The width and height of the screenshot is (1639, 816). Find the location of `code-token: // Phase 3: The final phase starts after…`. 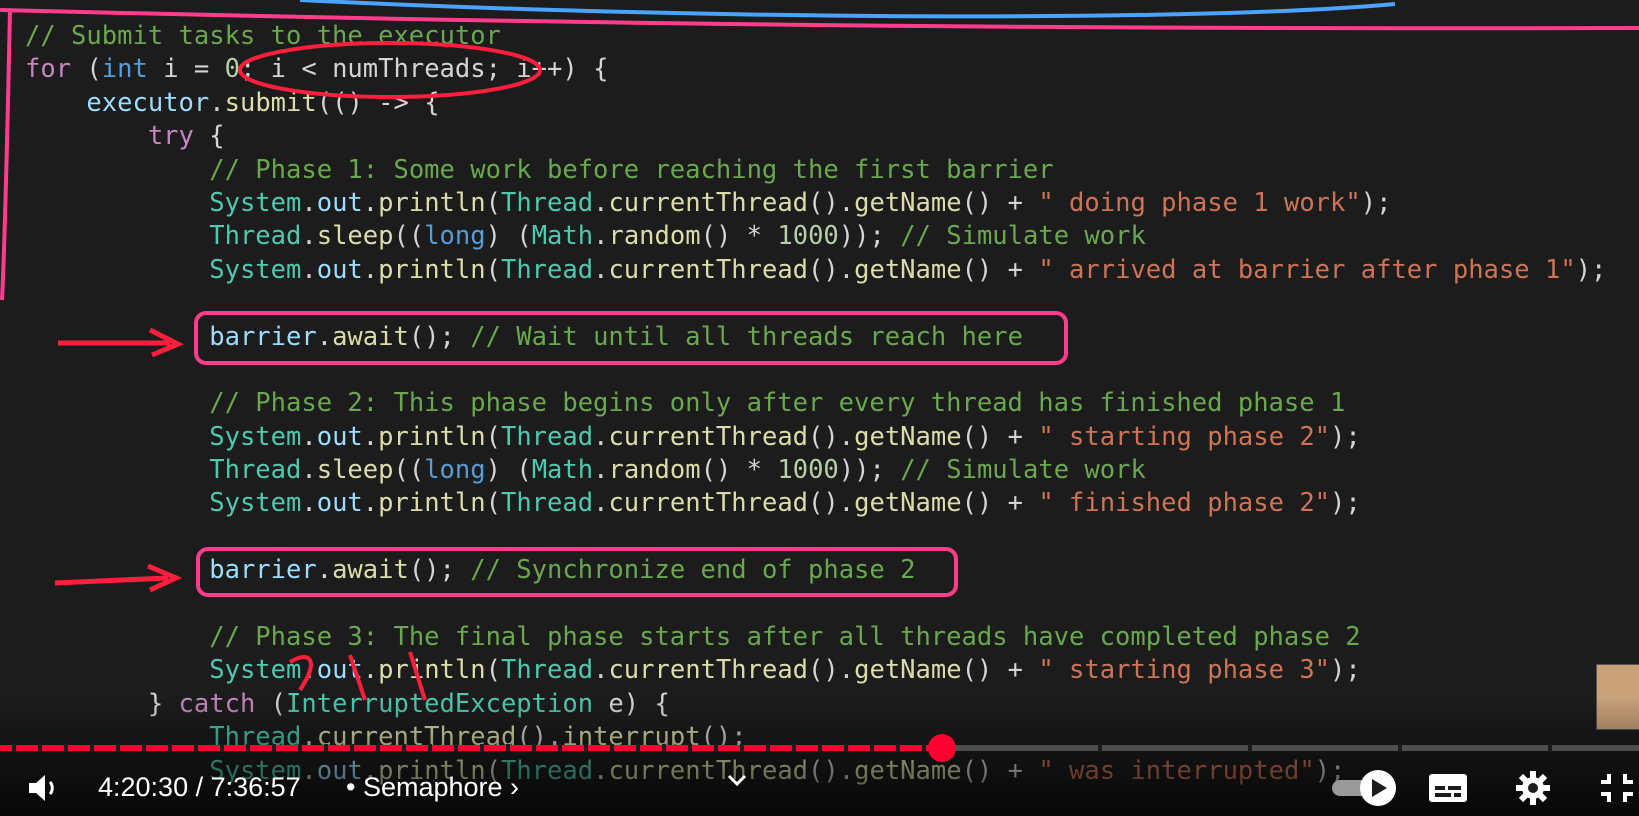

code-token: // Phase 3: The final phase starts after… is located at coordinates (785, 637).